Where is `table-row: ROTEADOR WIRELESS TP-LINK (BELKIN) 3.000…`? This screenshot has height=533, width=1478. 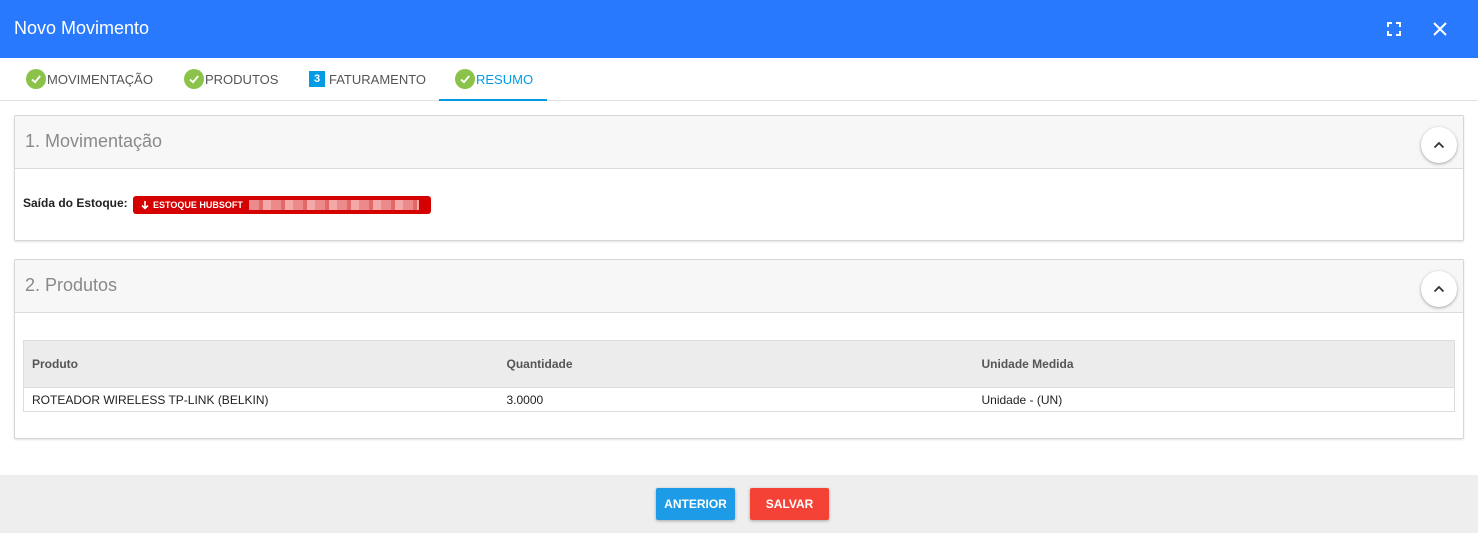 table-row: ROTEADOR WIRELESS TP-LINK (BELKIN) 3.000… is located at coordinates (739, 399).